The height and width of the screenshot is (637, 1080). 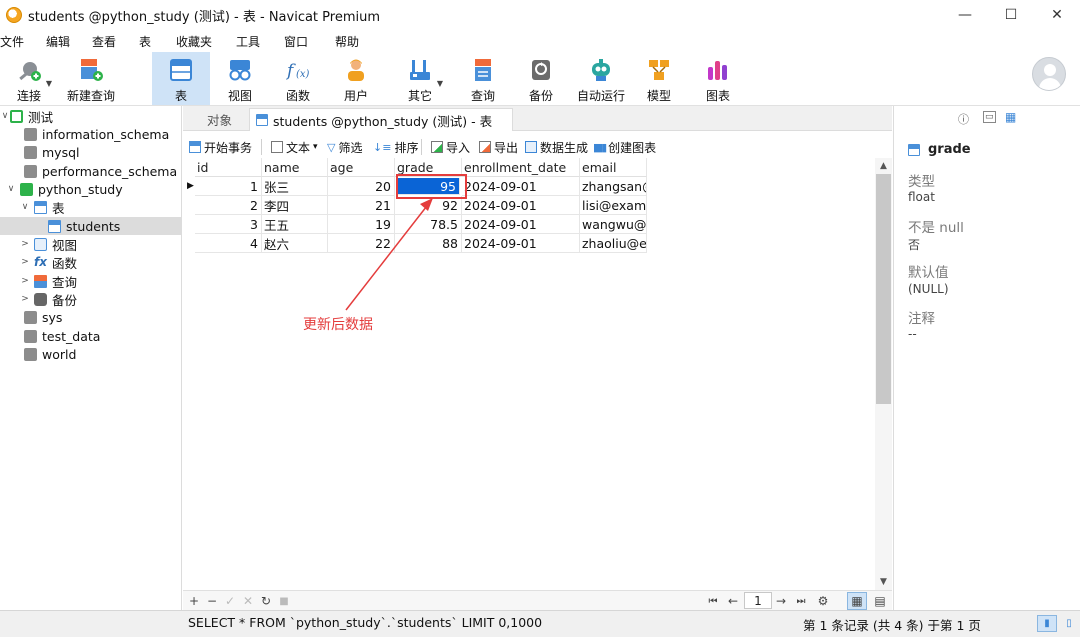 I want to click on connect-button: ▼ 连接, so click(x=29, y=78).